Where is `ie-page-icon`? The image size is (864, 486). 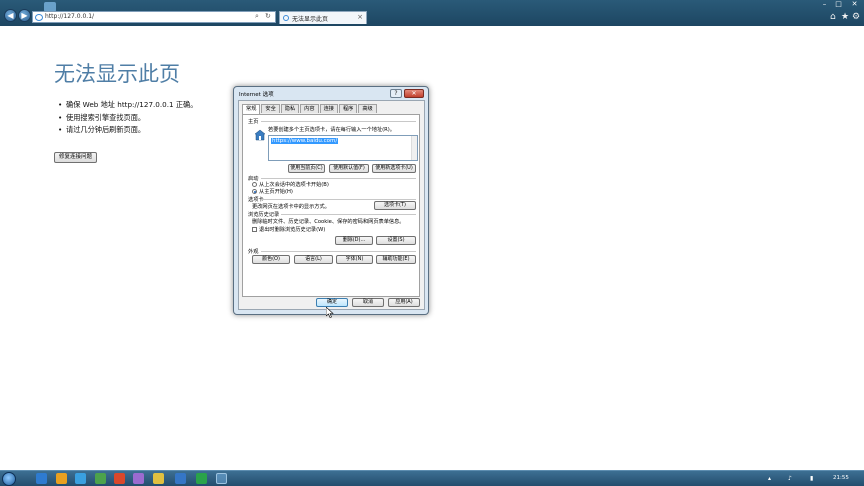 ie-page-icon is located at coordinates (39, 17).